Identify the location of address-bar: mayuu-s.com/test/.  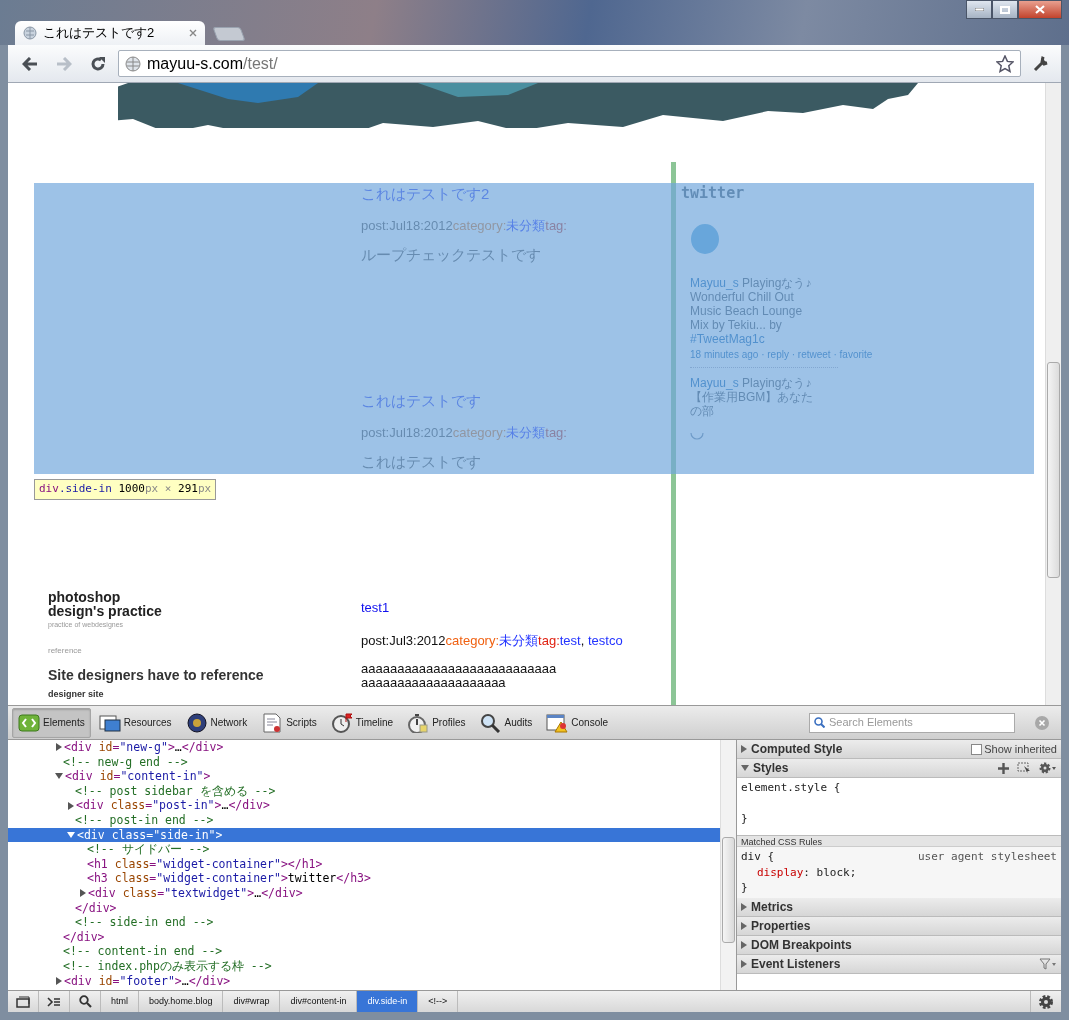
(569, 63).